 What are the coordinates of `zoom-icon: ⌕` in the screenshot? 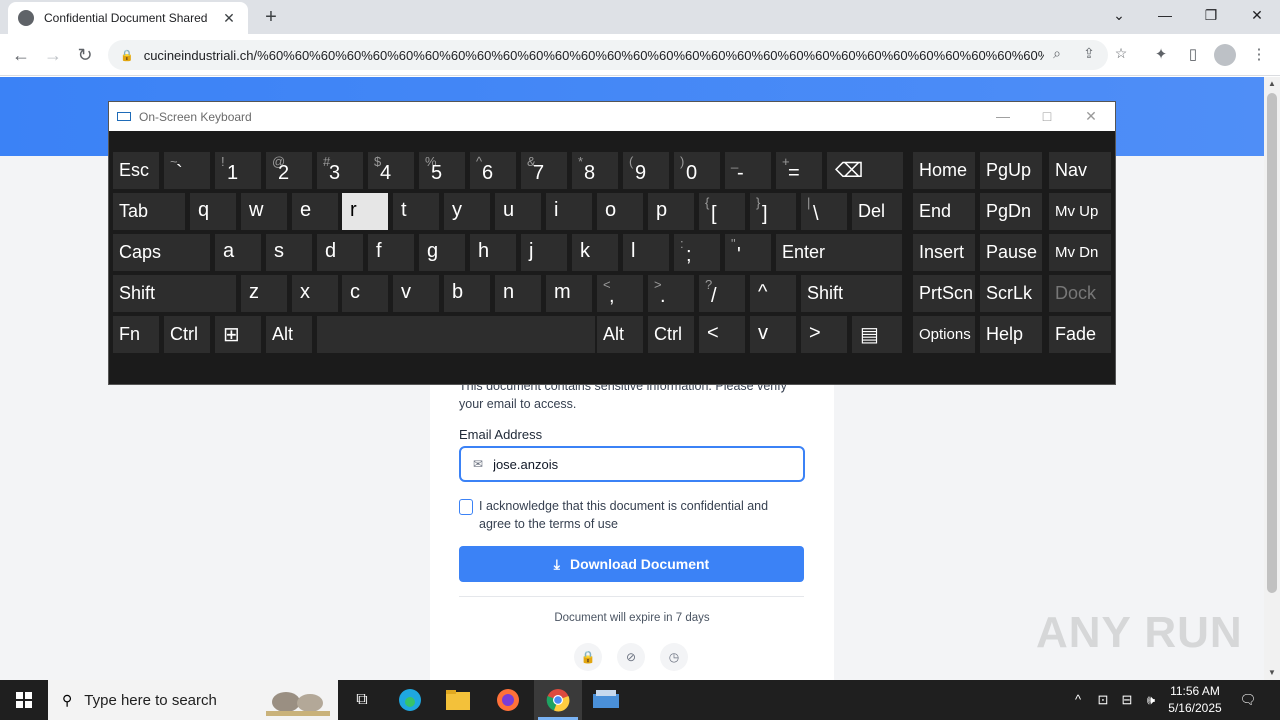 It's located at (1057, 53).